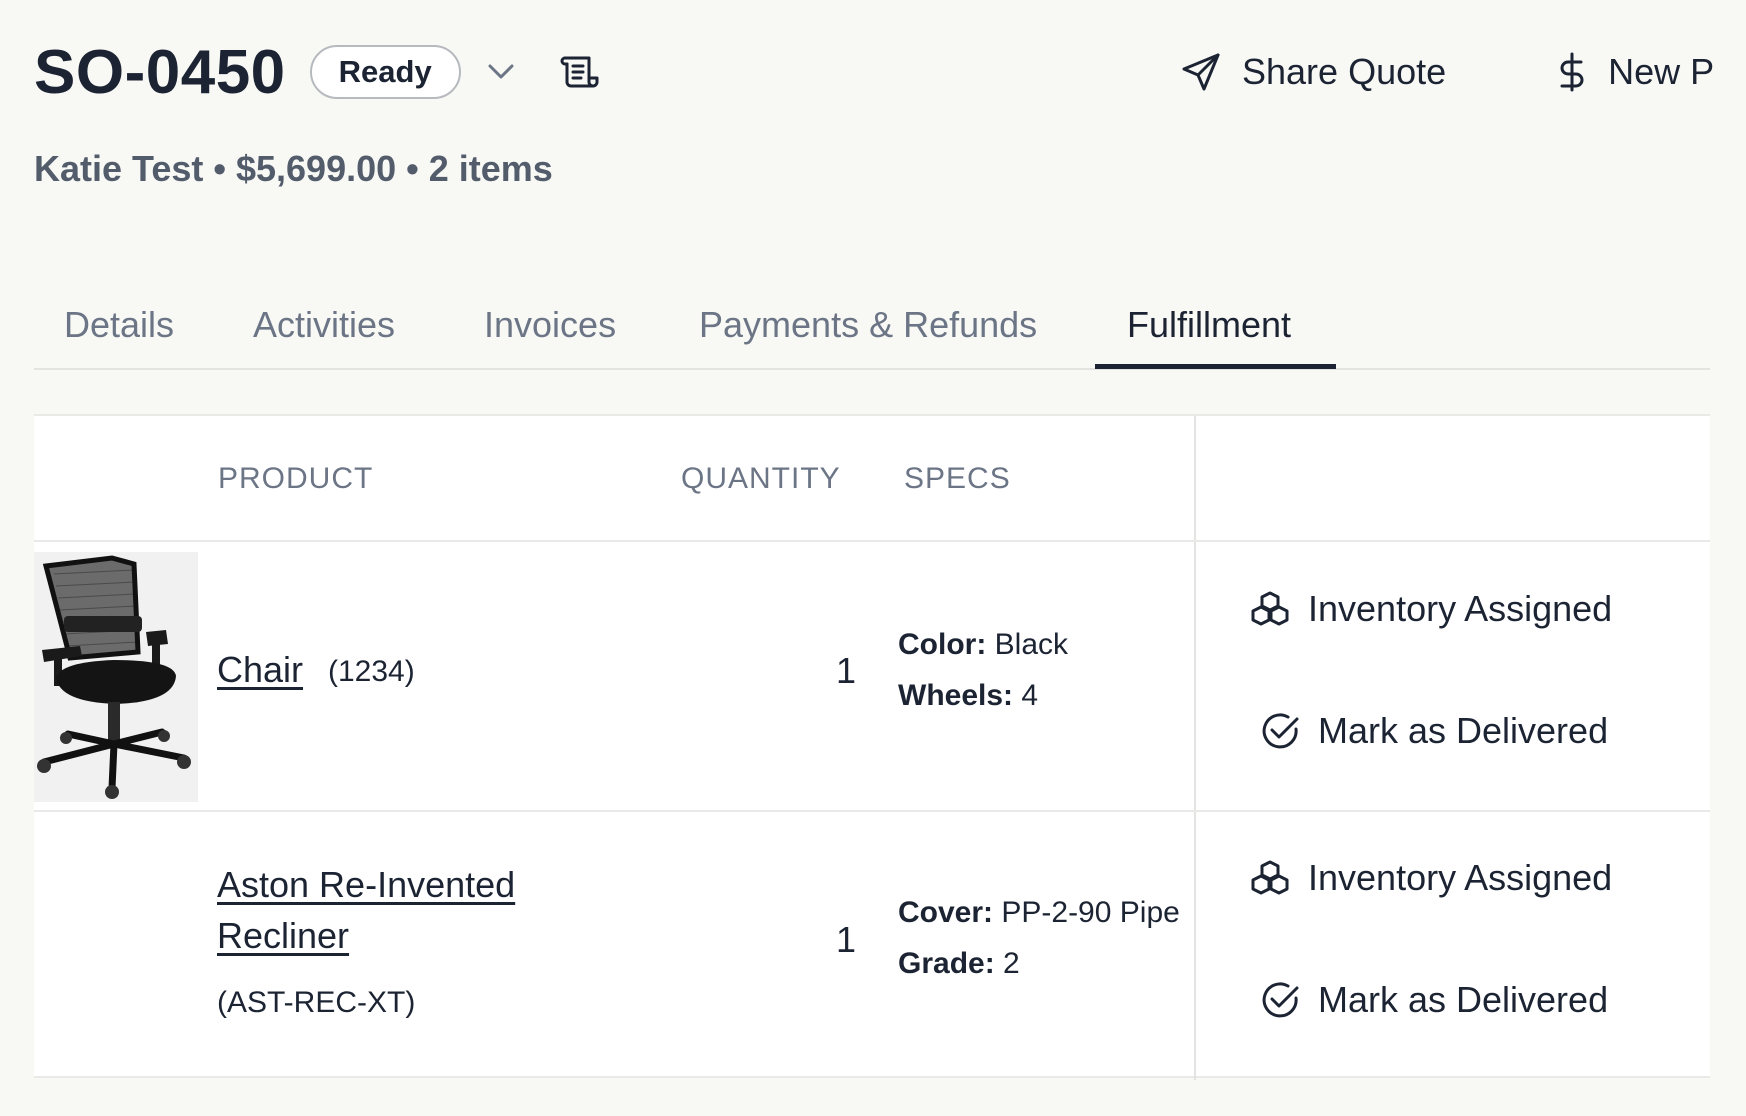 The width and height of the screenshot is (1746, 1116). Describe the element at coordinates (293, 168) in the screenshot. I see `order-summary: Katie Test • $5,699.00 • 2 items` at that location.